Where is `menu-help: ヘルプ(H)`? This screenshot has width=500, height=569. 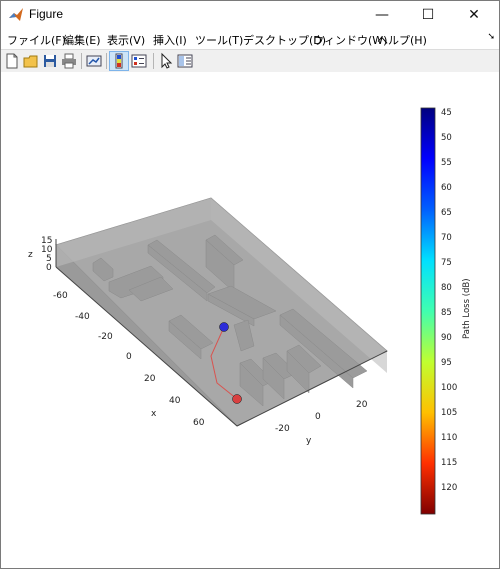 menu-help: ヘルプ(H) is located at coordinates (402, 40).